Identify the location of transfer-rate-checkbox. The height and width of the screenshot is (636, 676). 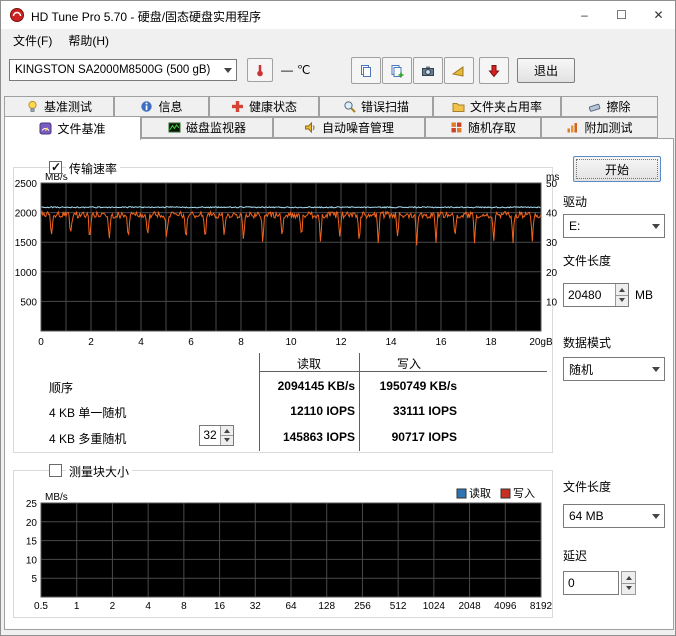
(55, 167).